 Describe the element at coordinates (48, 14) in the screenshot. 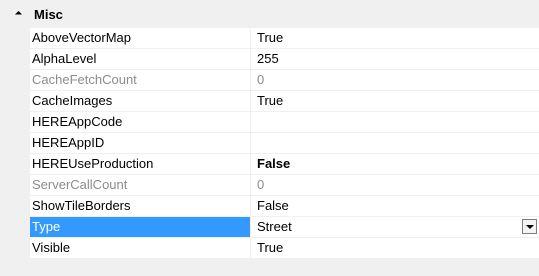

I see `category-title: Misc` at that location.